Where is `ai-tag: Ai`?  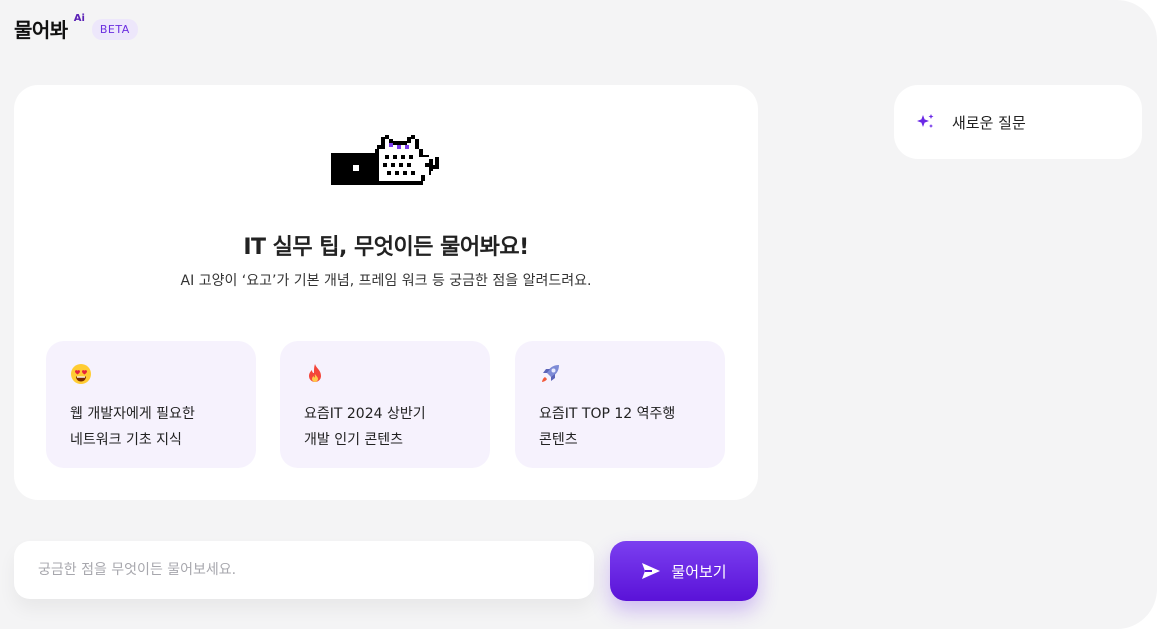 ai-tag: Ai is located at coordinates (79, 18).